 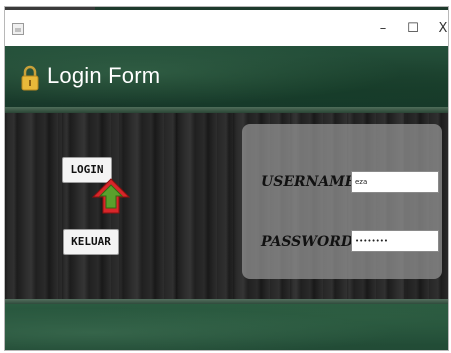 I want to click on pointer-arrow-icon, so click(x=111, y=196).